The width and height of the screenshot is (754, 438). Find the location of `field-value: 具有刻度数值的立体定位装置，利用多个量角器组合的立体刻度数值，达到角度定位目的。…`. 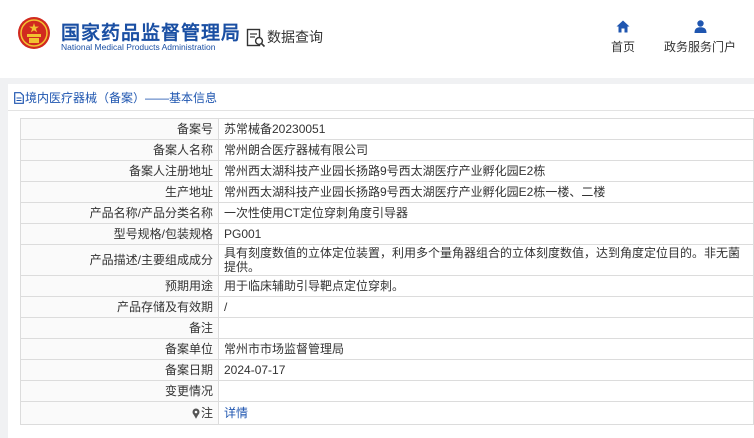

field-value: 具有刻度数值的立体定位装置，利用多个量角器组合的立体刻度数值，达到角度定位目的。… is located at coordinates (486, 260).